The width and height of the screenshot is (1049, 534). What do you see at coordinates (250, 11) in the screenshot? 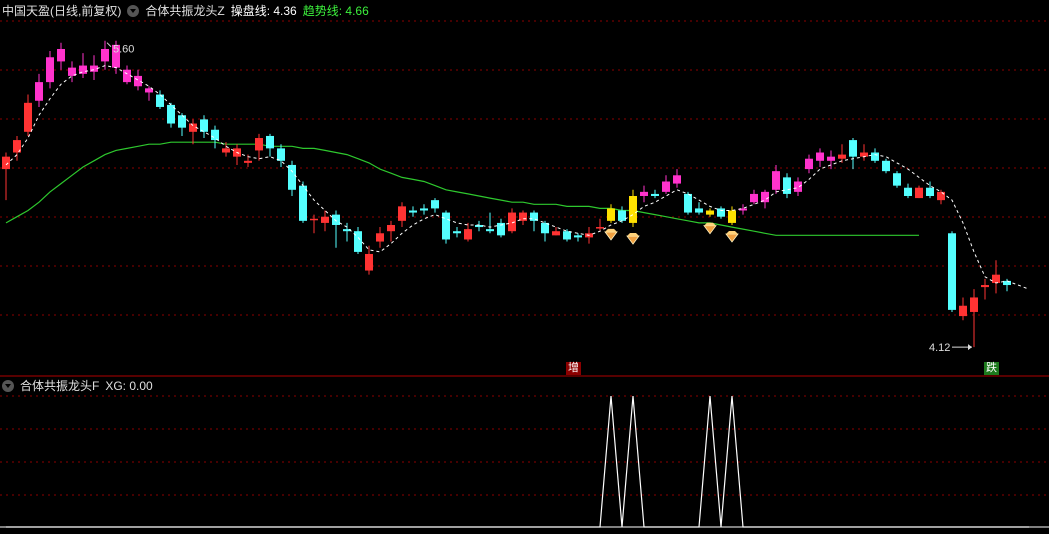
I see `operate-label: 操盘线:` at bounding box center [250, 11].